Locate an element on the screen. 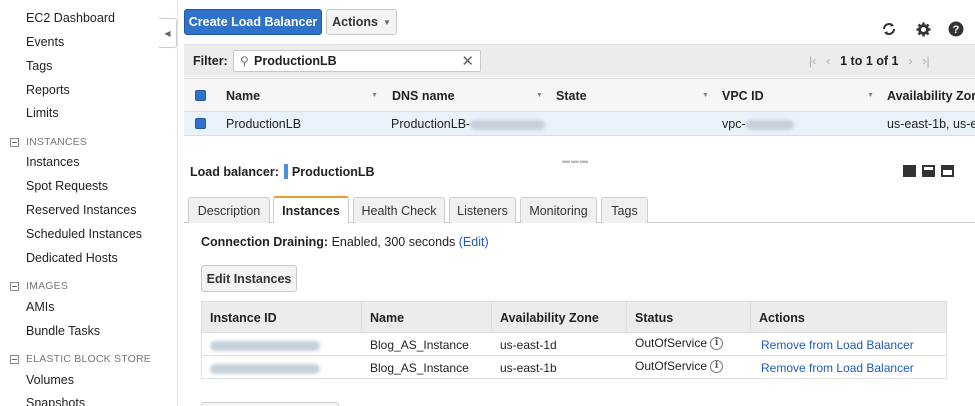 The image size is (975, 406). details-title-key: Load balancer: is located at coordinates (234, 171).